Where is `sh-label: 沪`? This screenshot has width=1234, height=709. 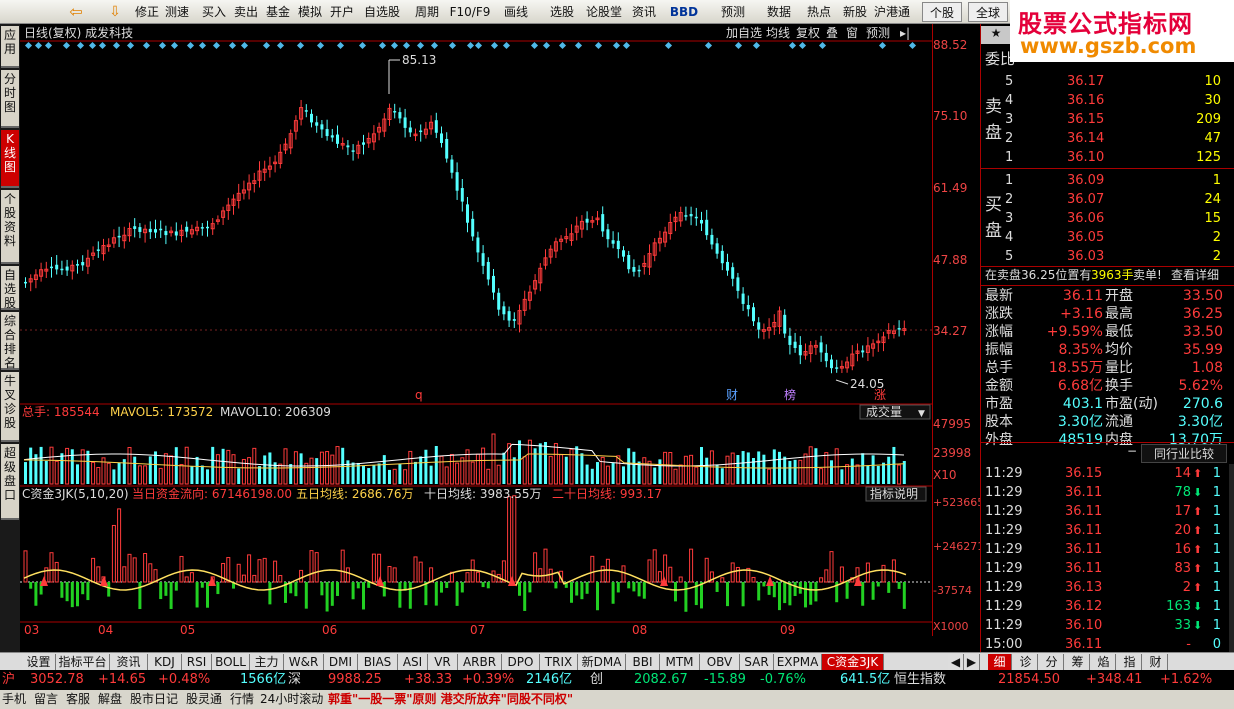 sh-label: 沪 is located at coordinates (9, 679).